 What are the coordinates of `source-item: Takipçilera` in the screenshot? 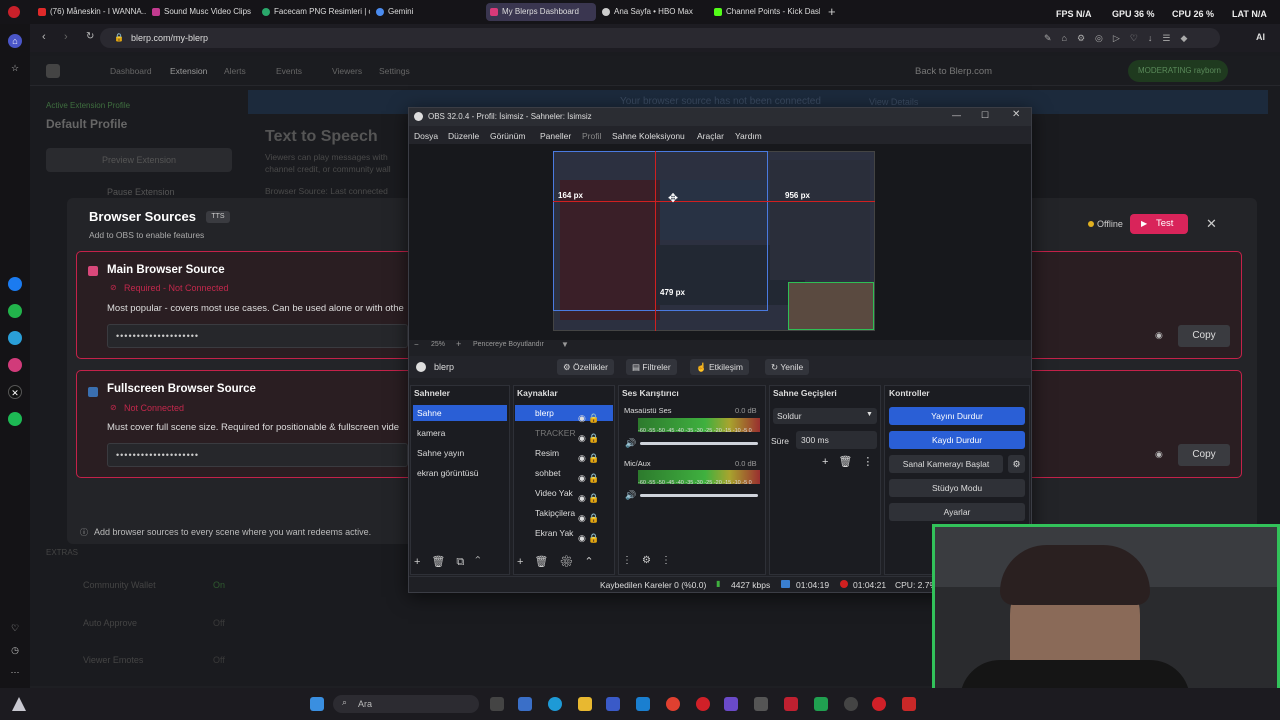 It's located at (545, 513).